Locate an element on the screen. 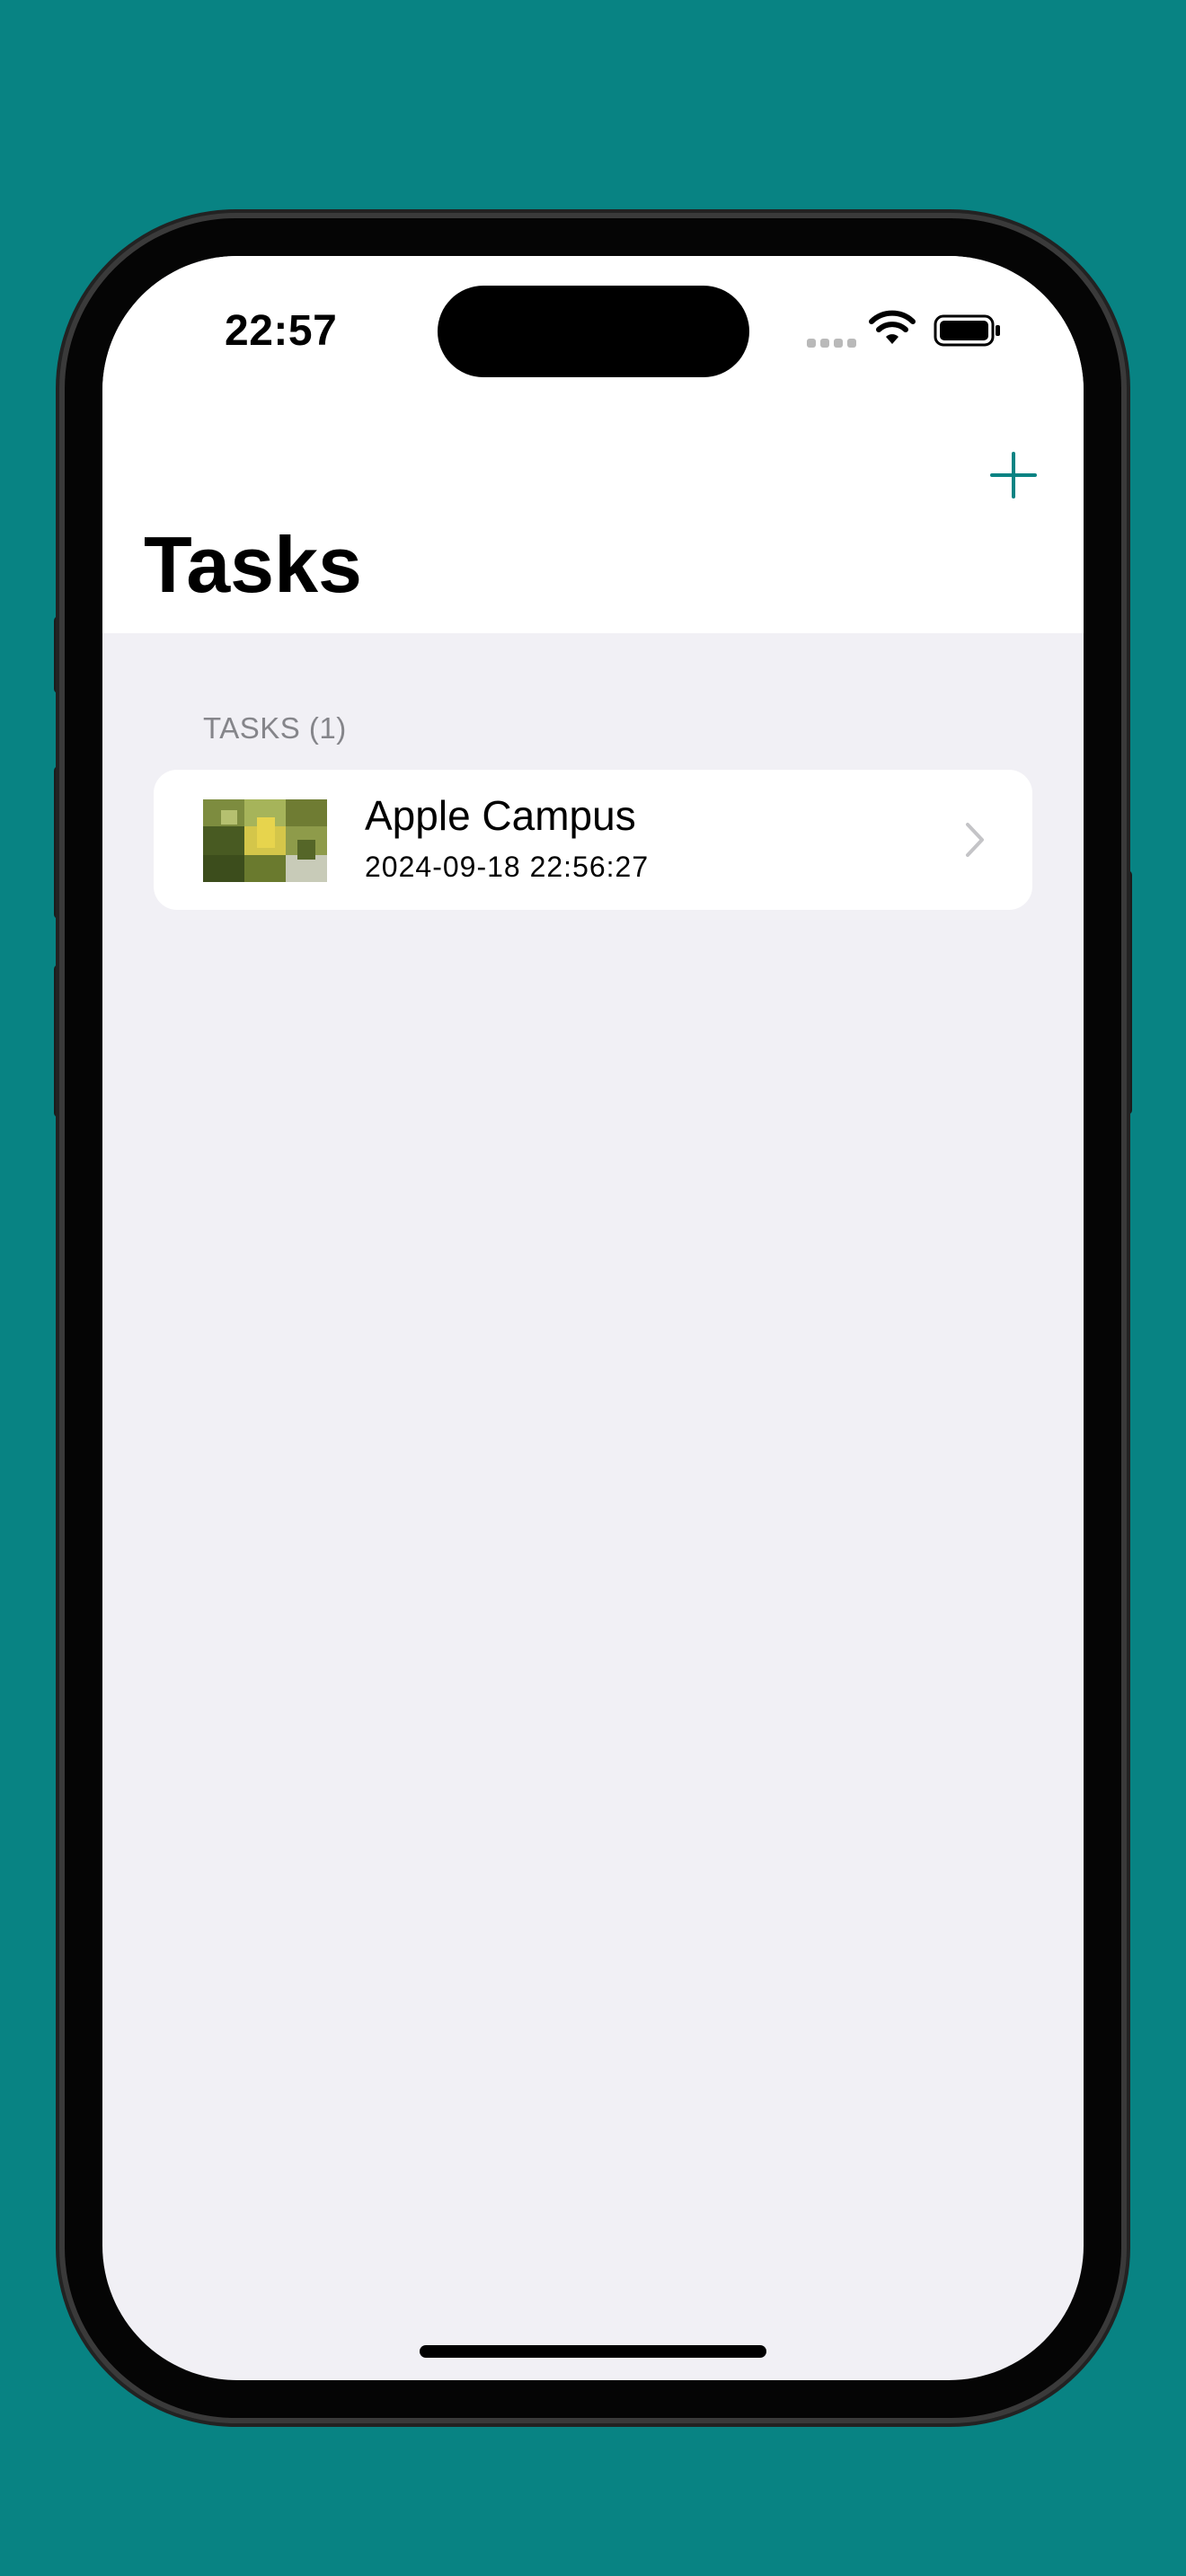 Image resolution: width=1186 pixels, height=2576 pixels. home-indicator is located at coordinates (593, 2351).